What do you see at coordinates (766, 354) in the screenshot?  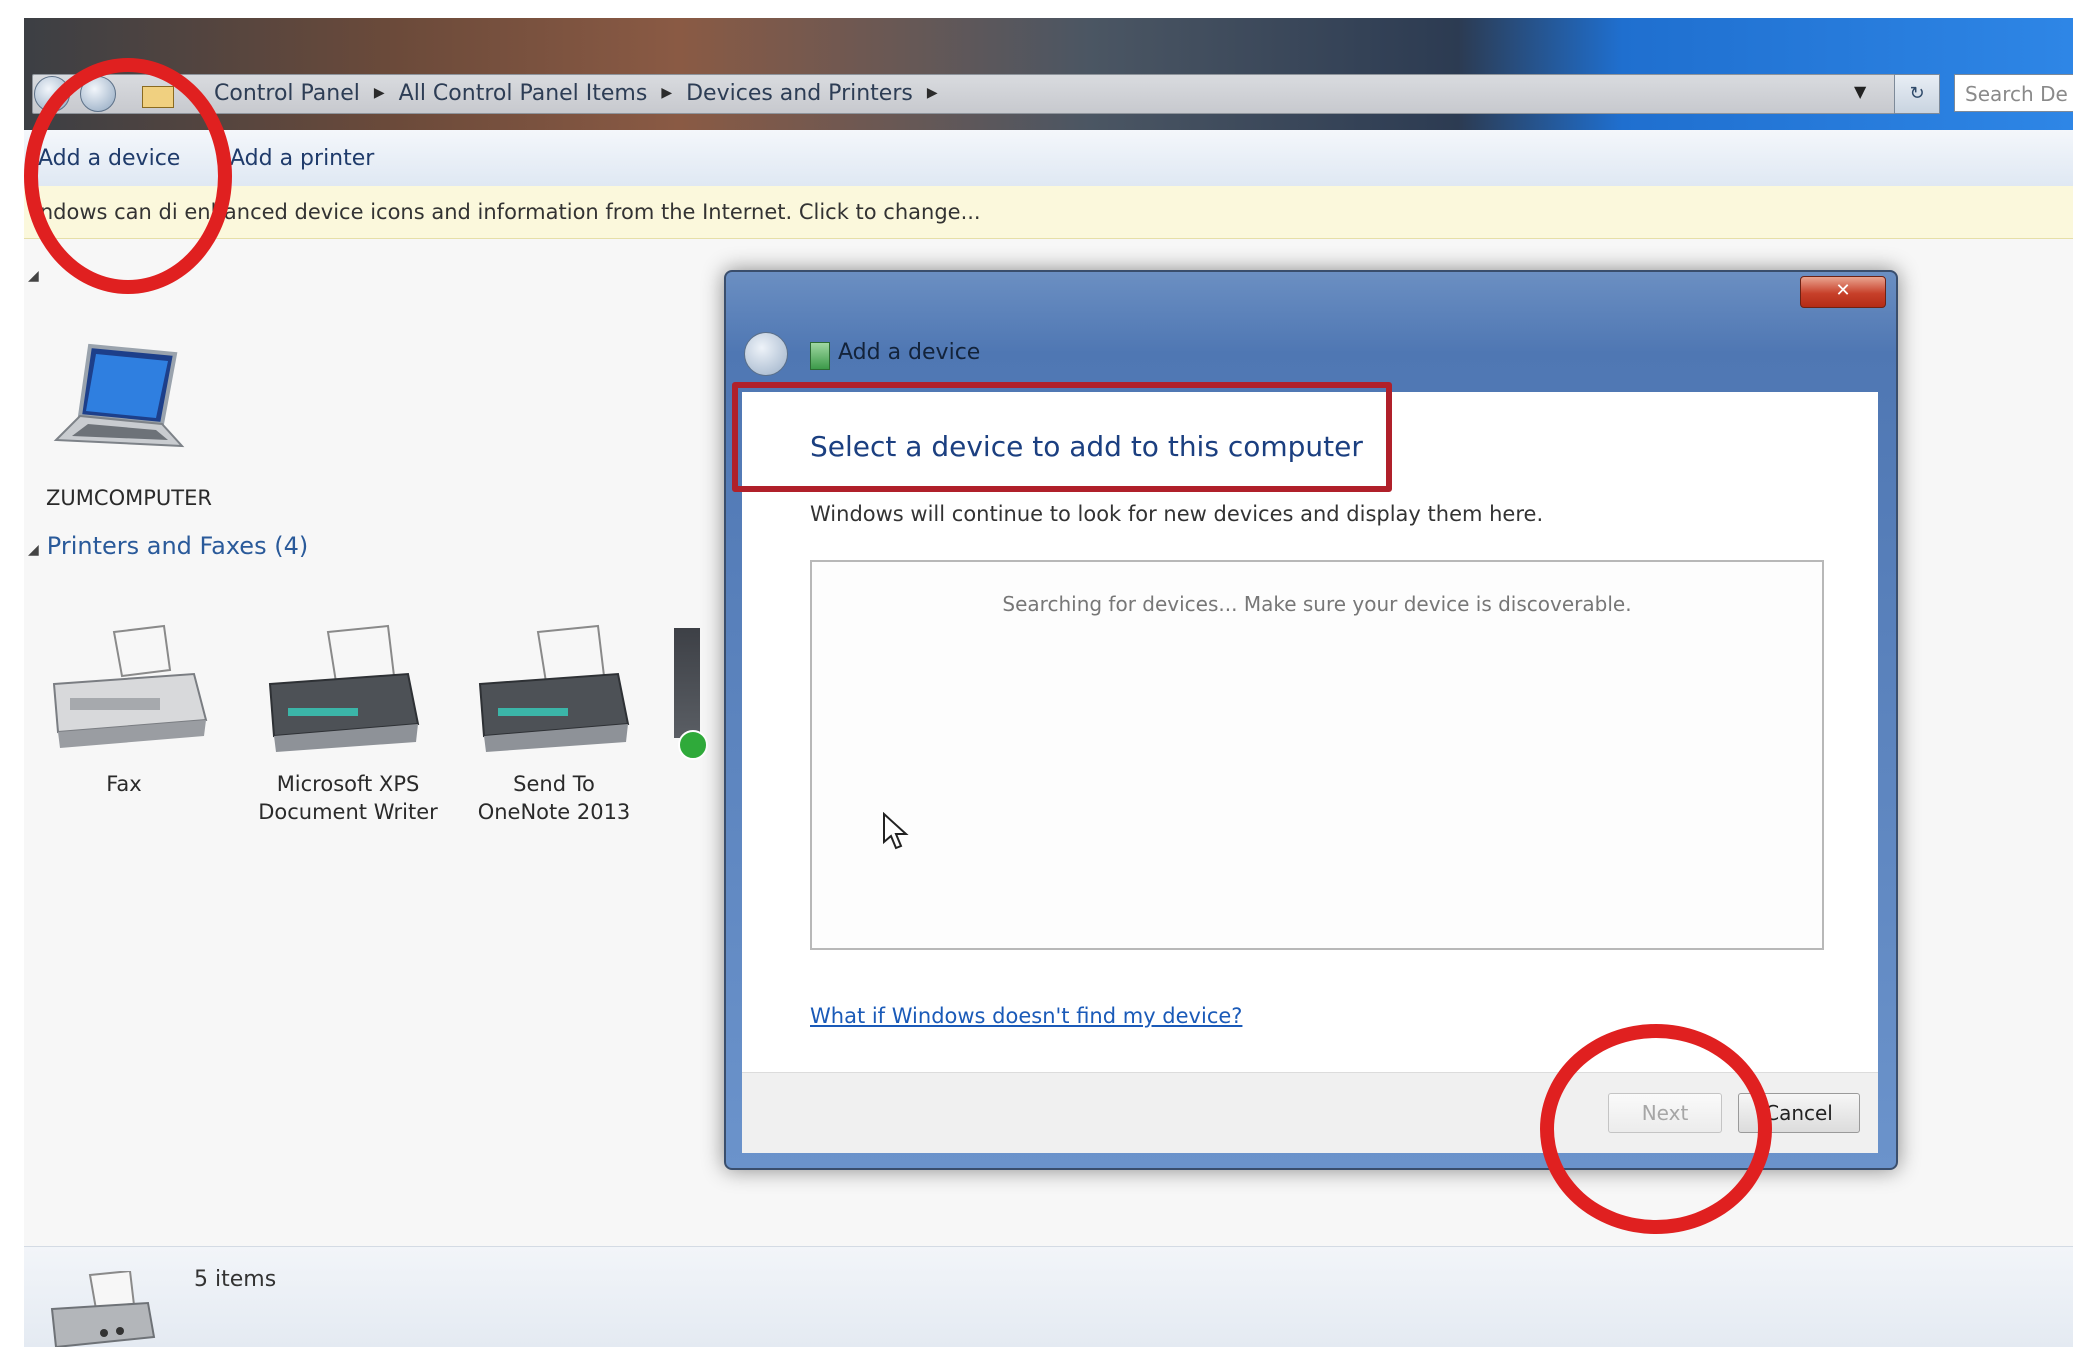 I see `back-arrow-icon` at bounding box center [766, 354].